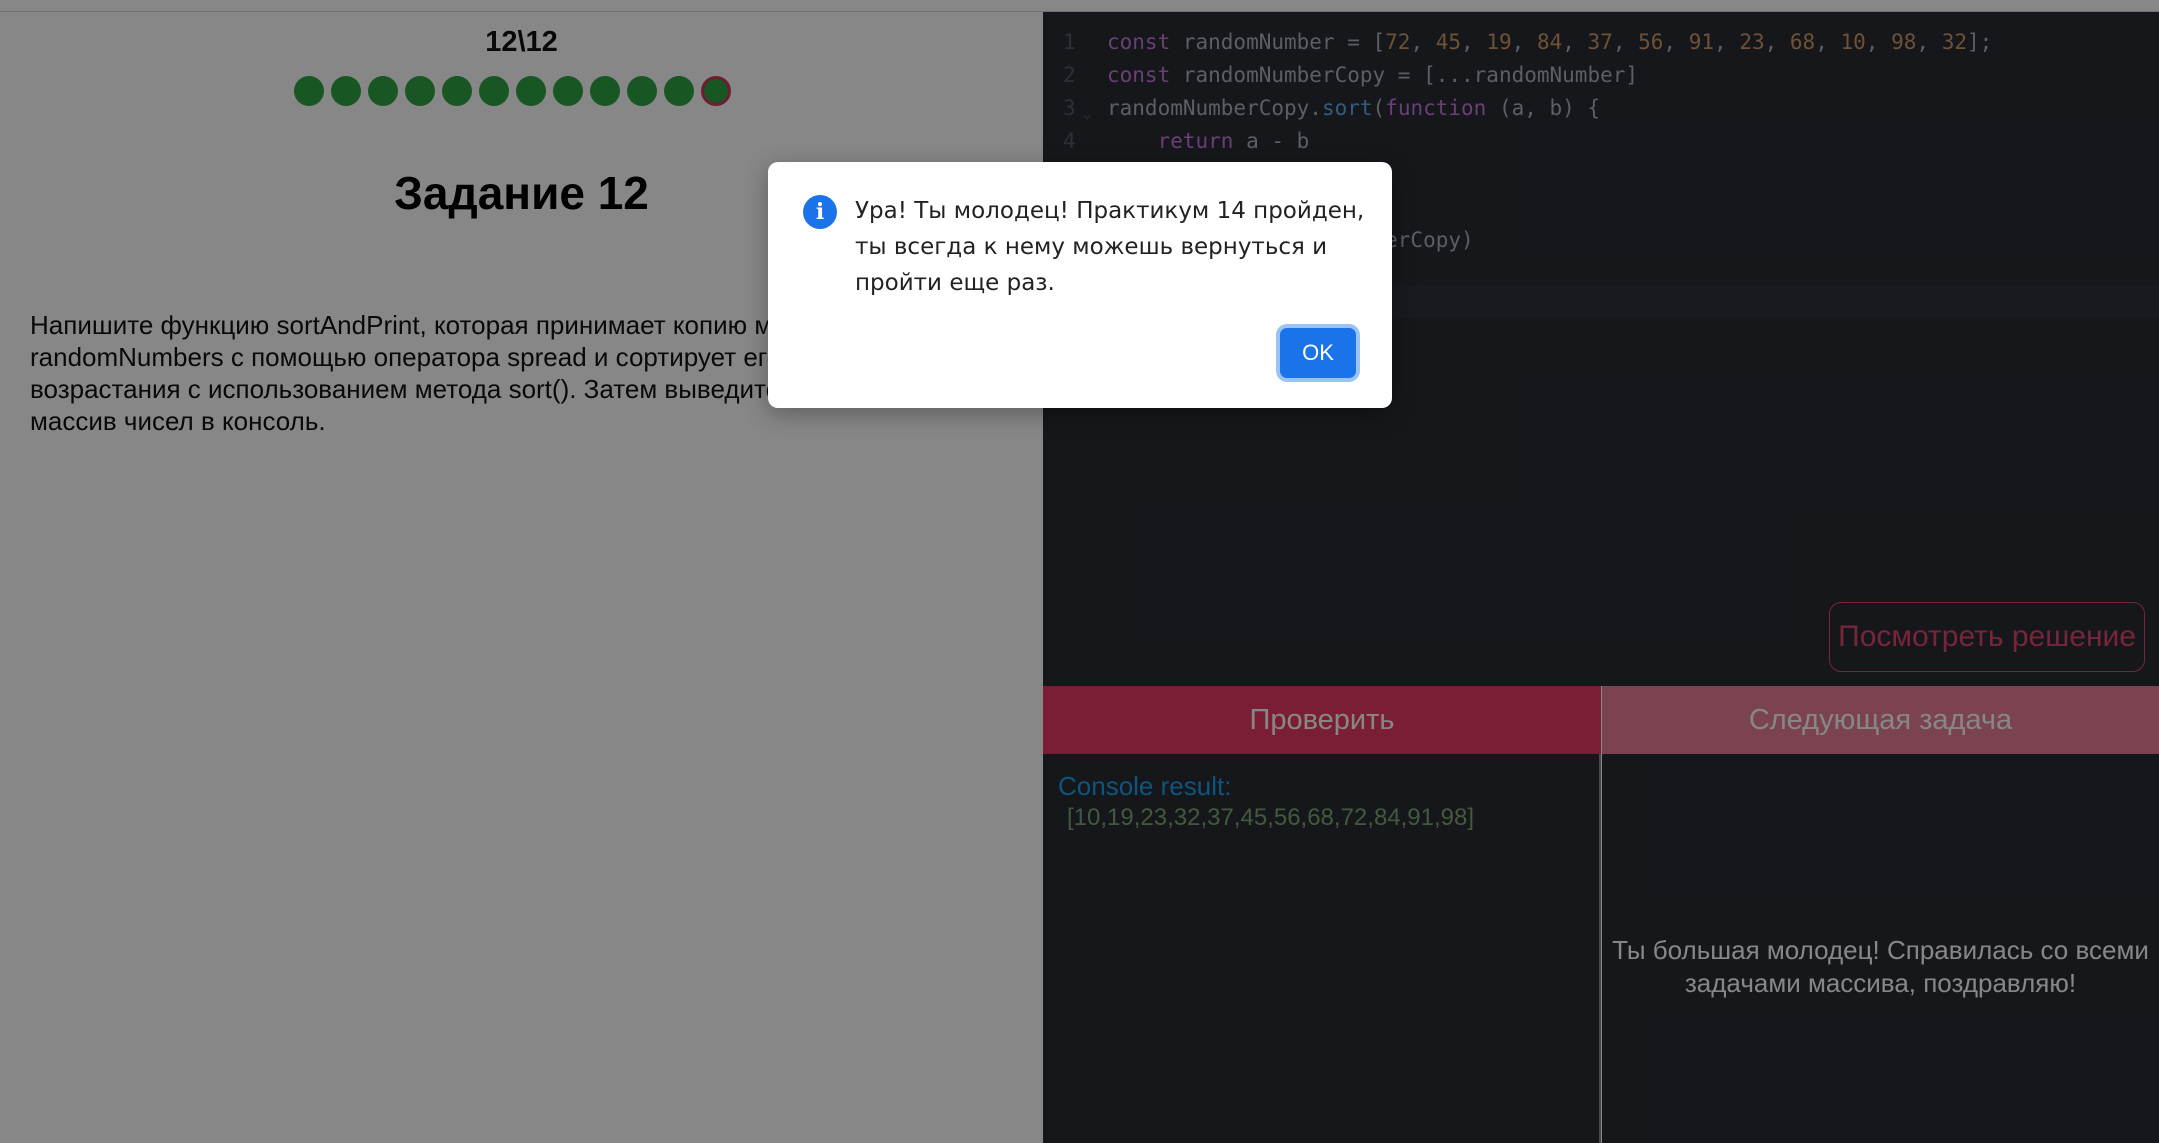  Describe the element at coordinates (820, 212) in the screenshot. I see `info-icon: i` at that location.